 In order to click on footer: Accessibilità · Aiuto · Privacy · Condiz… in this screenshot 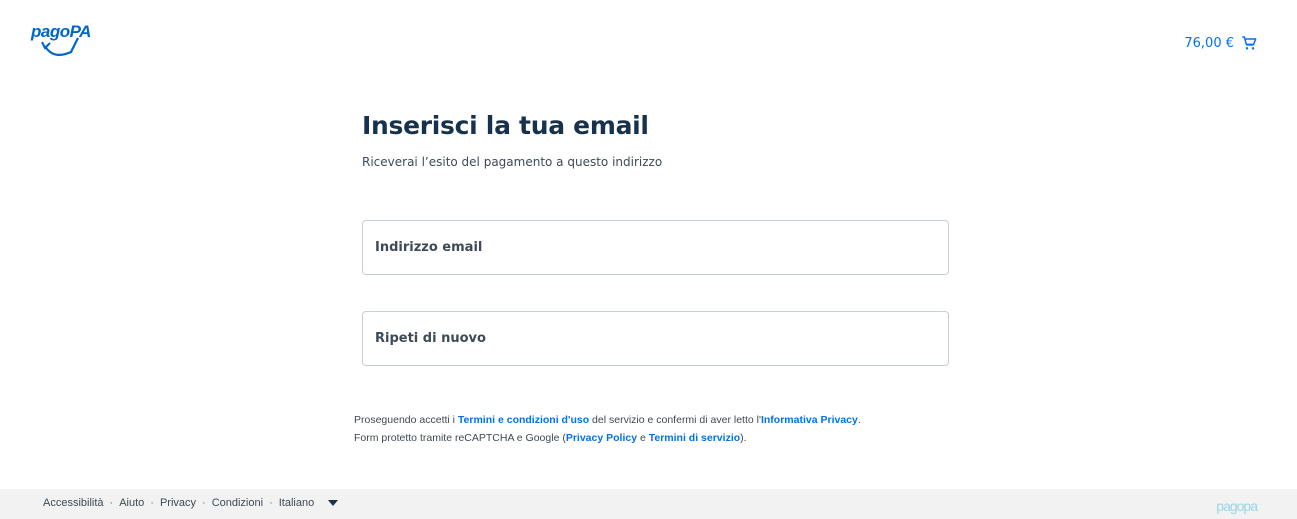, I will do `click(648, 504)`.